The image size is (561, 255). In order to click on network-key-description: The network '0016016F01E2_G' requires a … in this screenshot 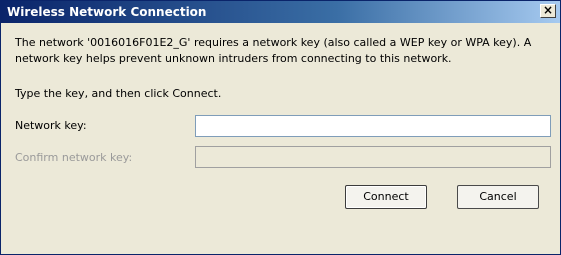, I will do `click(273, 50)`.